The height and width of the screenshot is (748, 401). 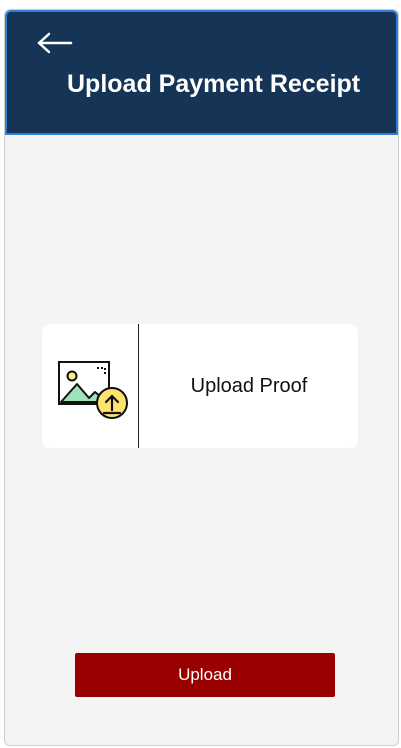 What do you see at coordinates (94, 390) in the screenshot?
I see `image-upload-icon` at bounding box center [94, 390].